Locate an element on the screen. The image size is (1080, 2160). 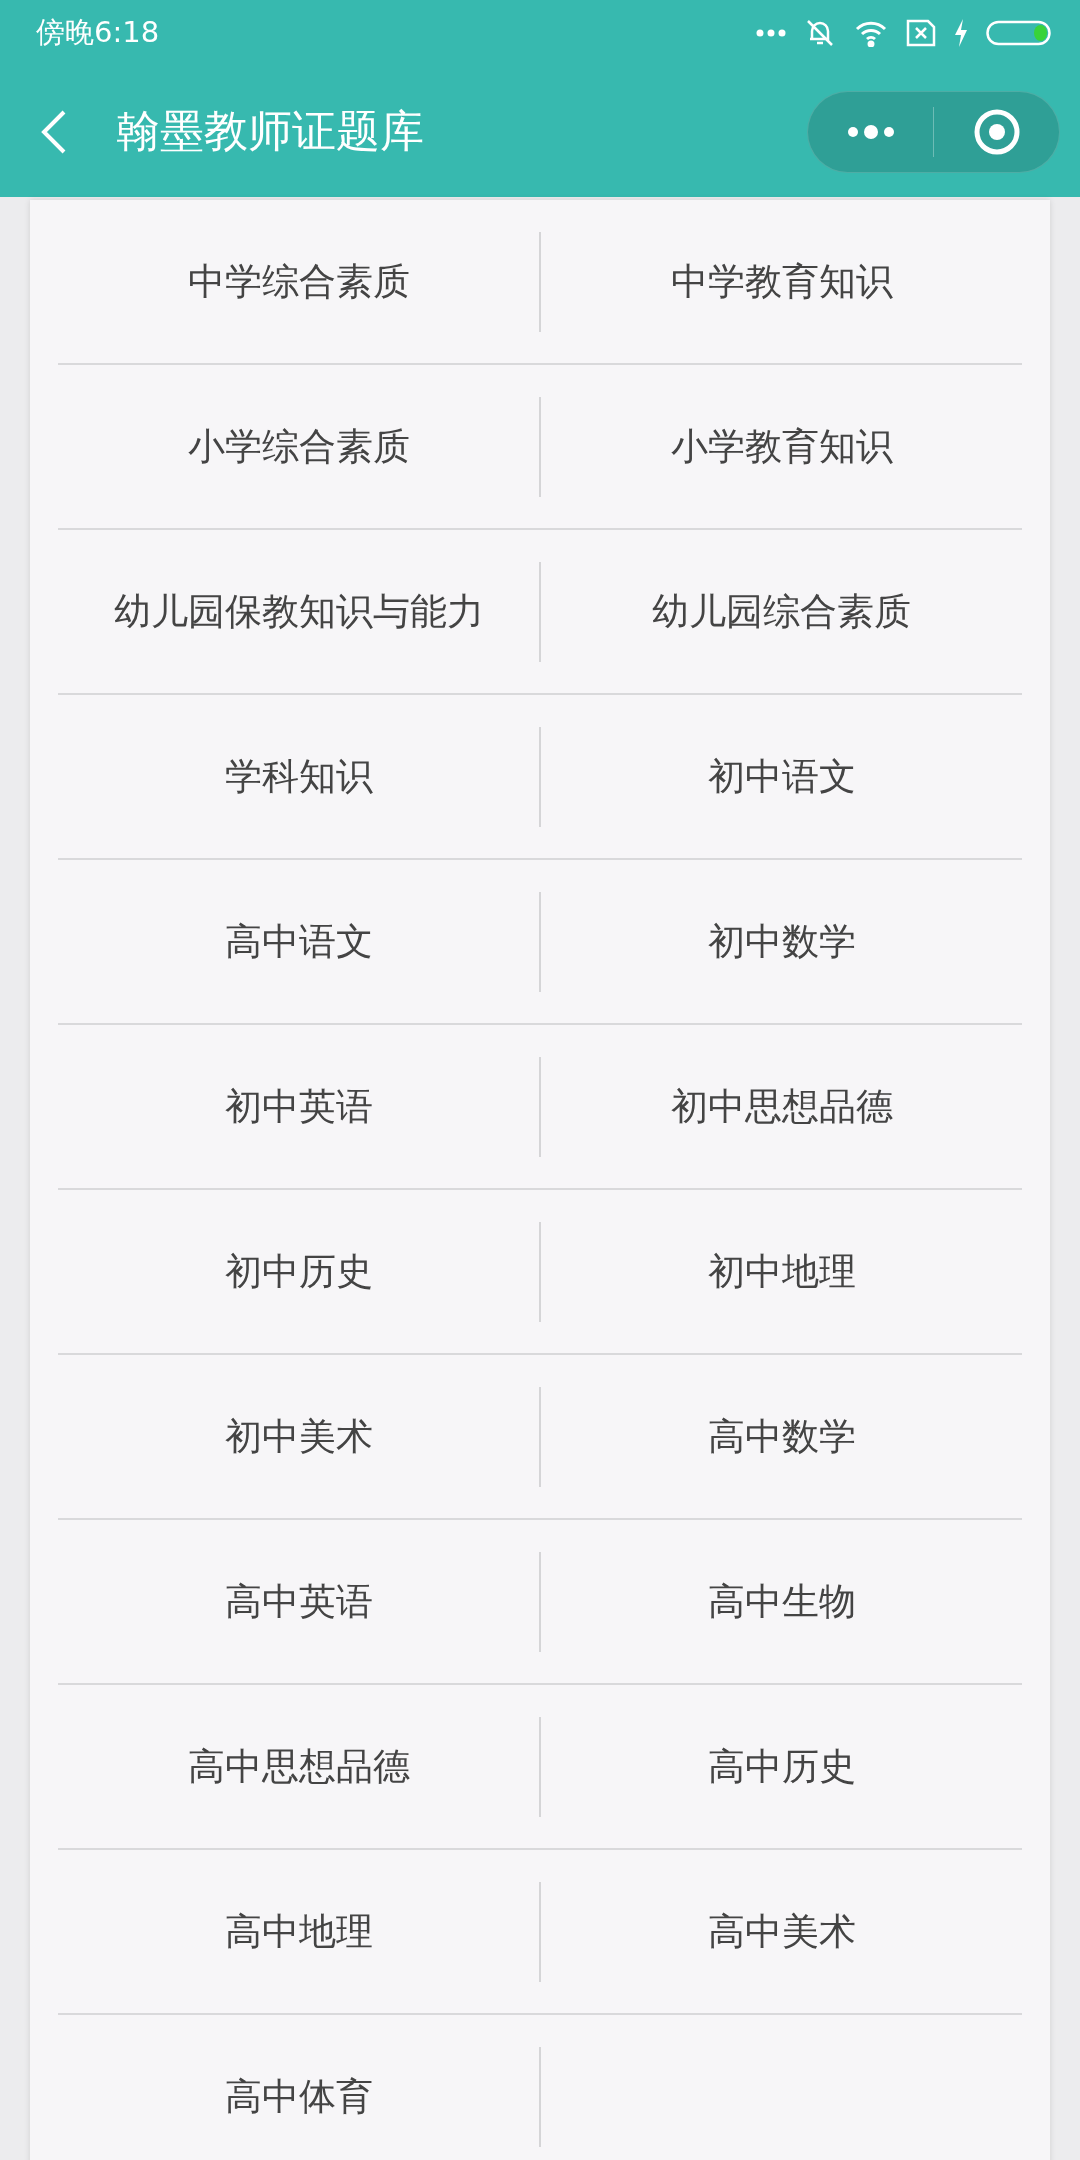
subject-item: 初中语文 is located at coordinates (781, 776).